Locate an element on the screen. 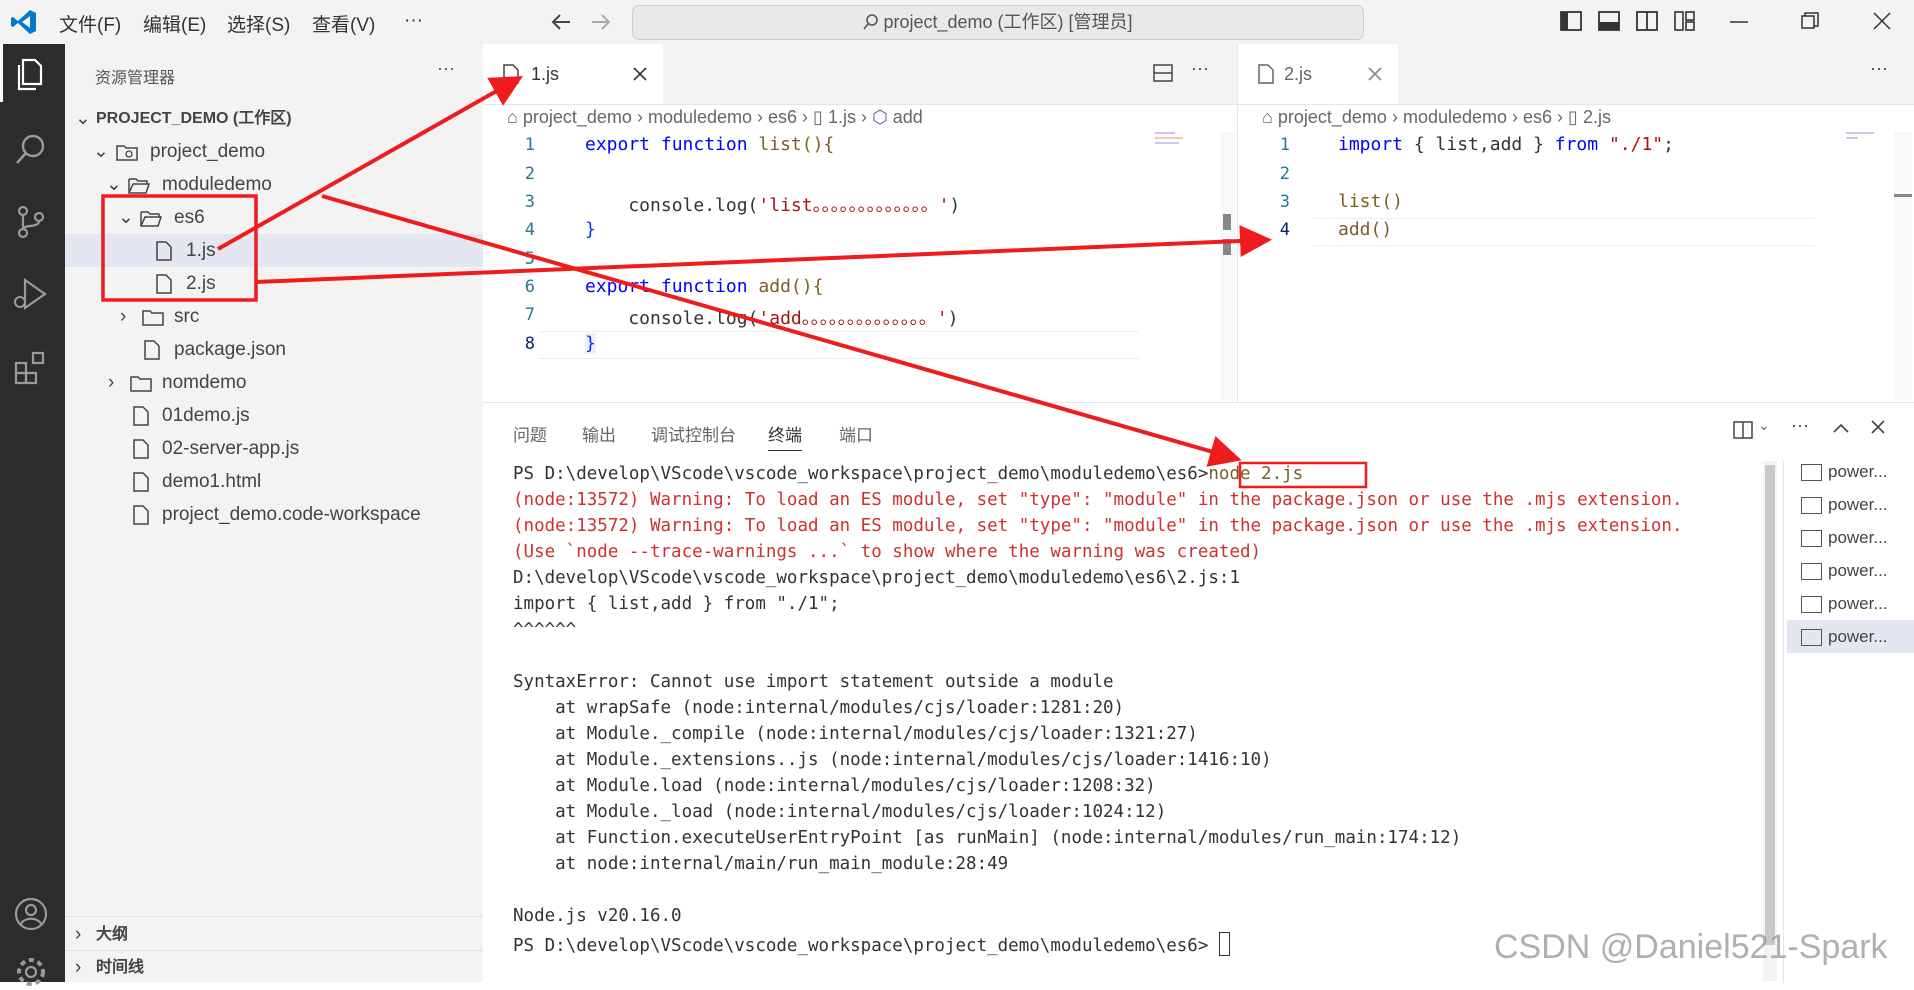  tree-item-1js: 1.js is located at coordinates (274, 250).